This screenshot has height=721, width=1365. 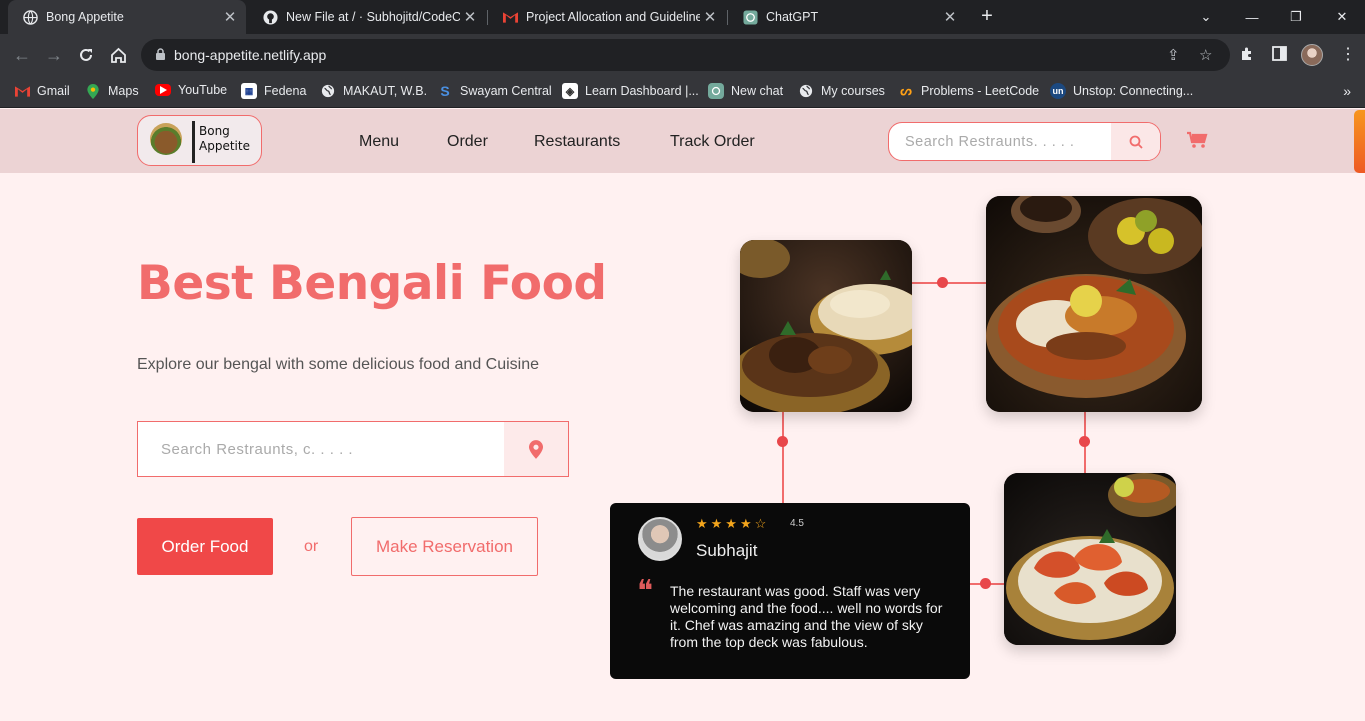 I want to click on location-pin-icon, so click(x=536, y=449).